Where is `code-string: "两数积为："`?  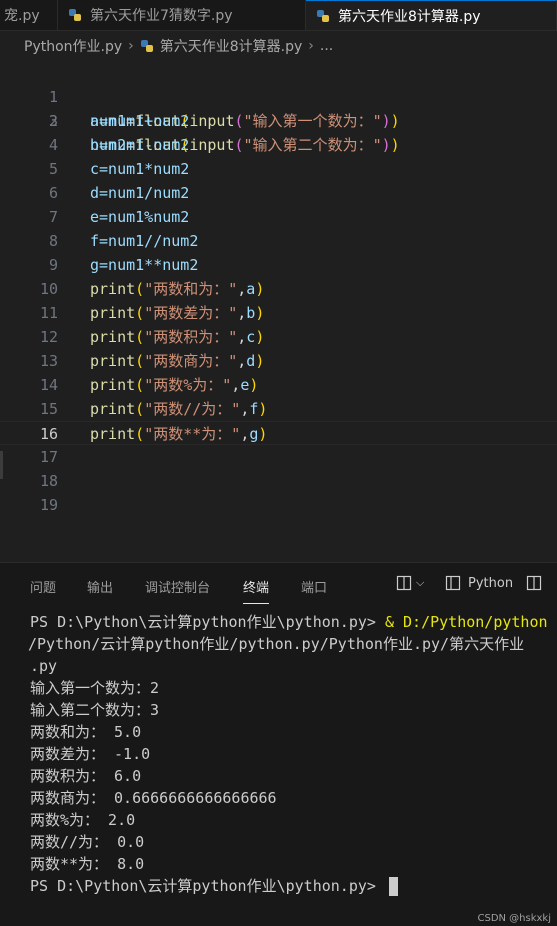 code-string: "两数积为：" is located at coordinates (191, 337).